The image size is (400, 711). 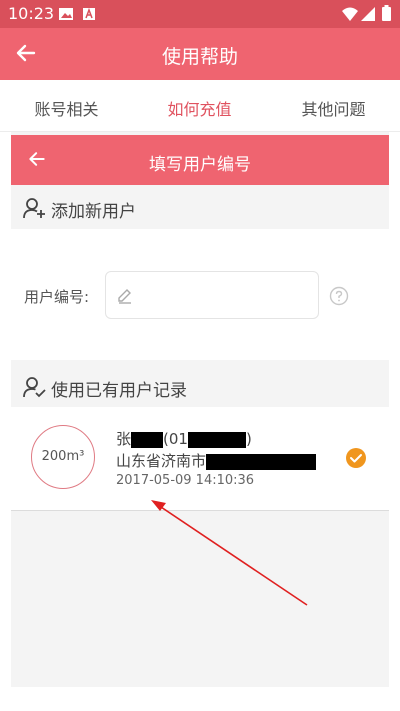 I want to click on page-title: 使用帮助, so click(x=199, y=57).